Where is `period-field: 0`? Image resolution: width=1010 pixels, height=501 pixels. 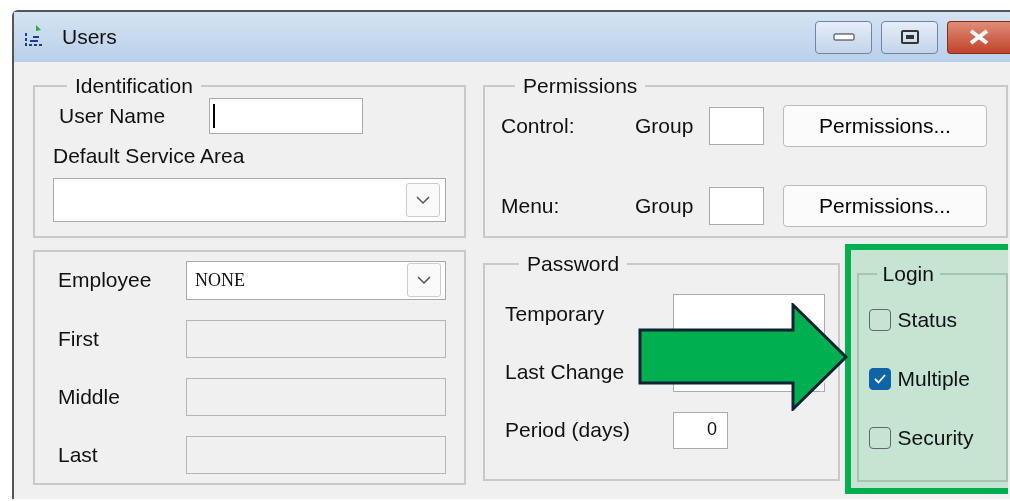
period-field: 0 is located at coordinates (700, 430).